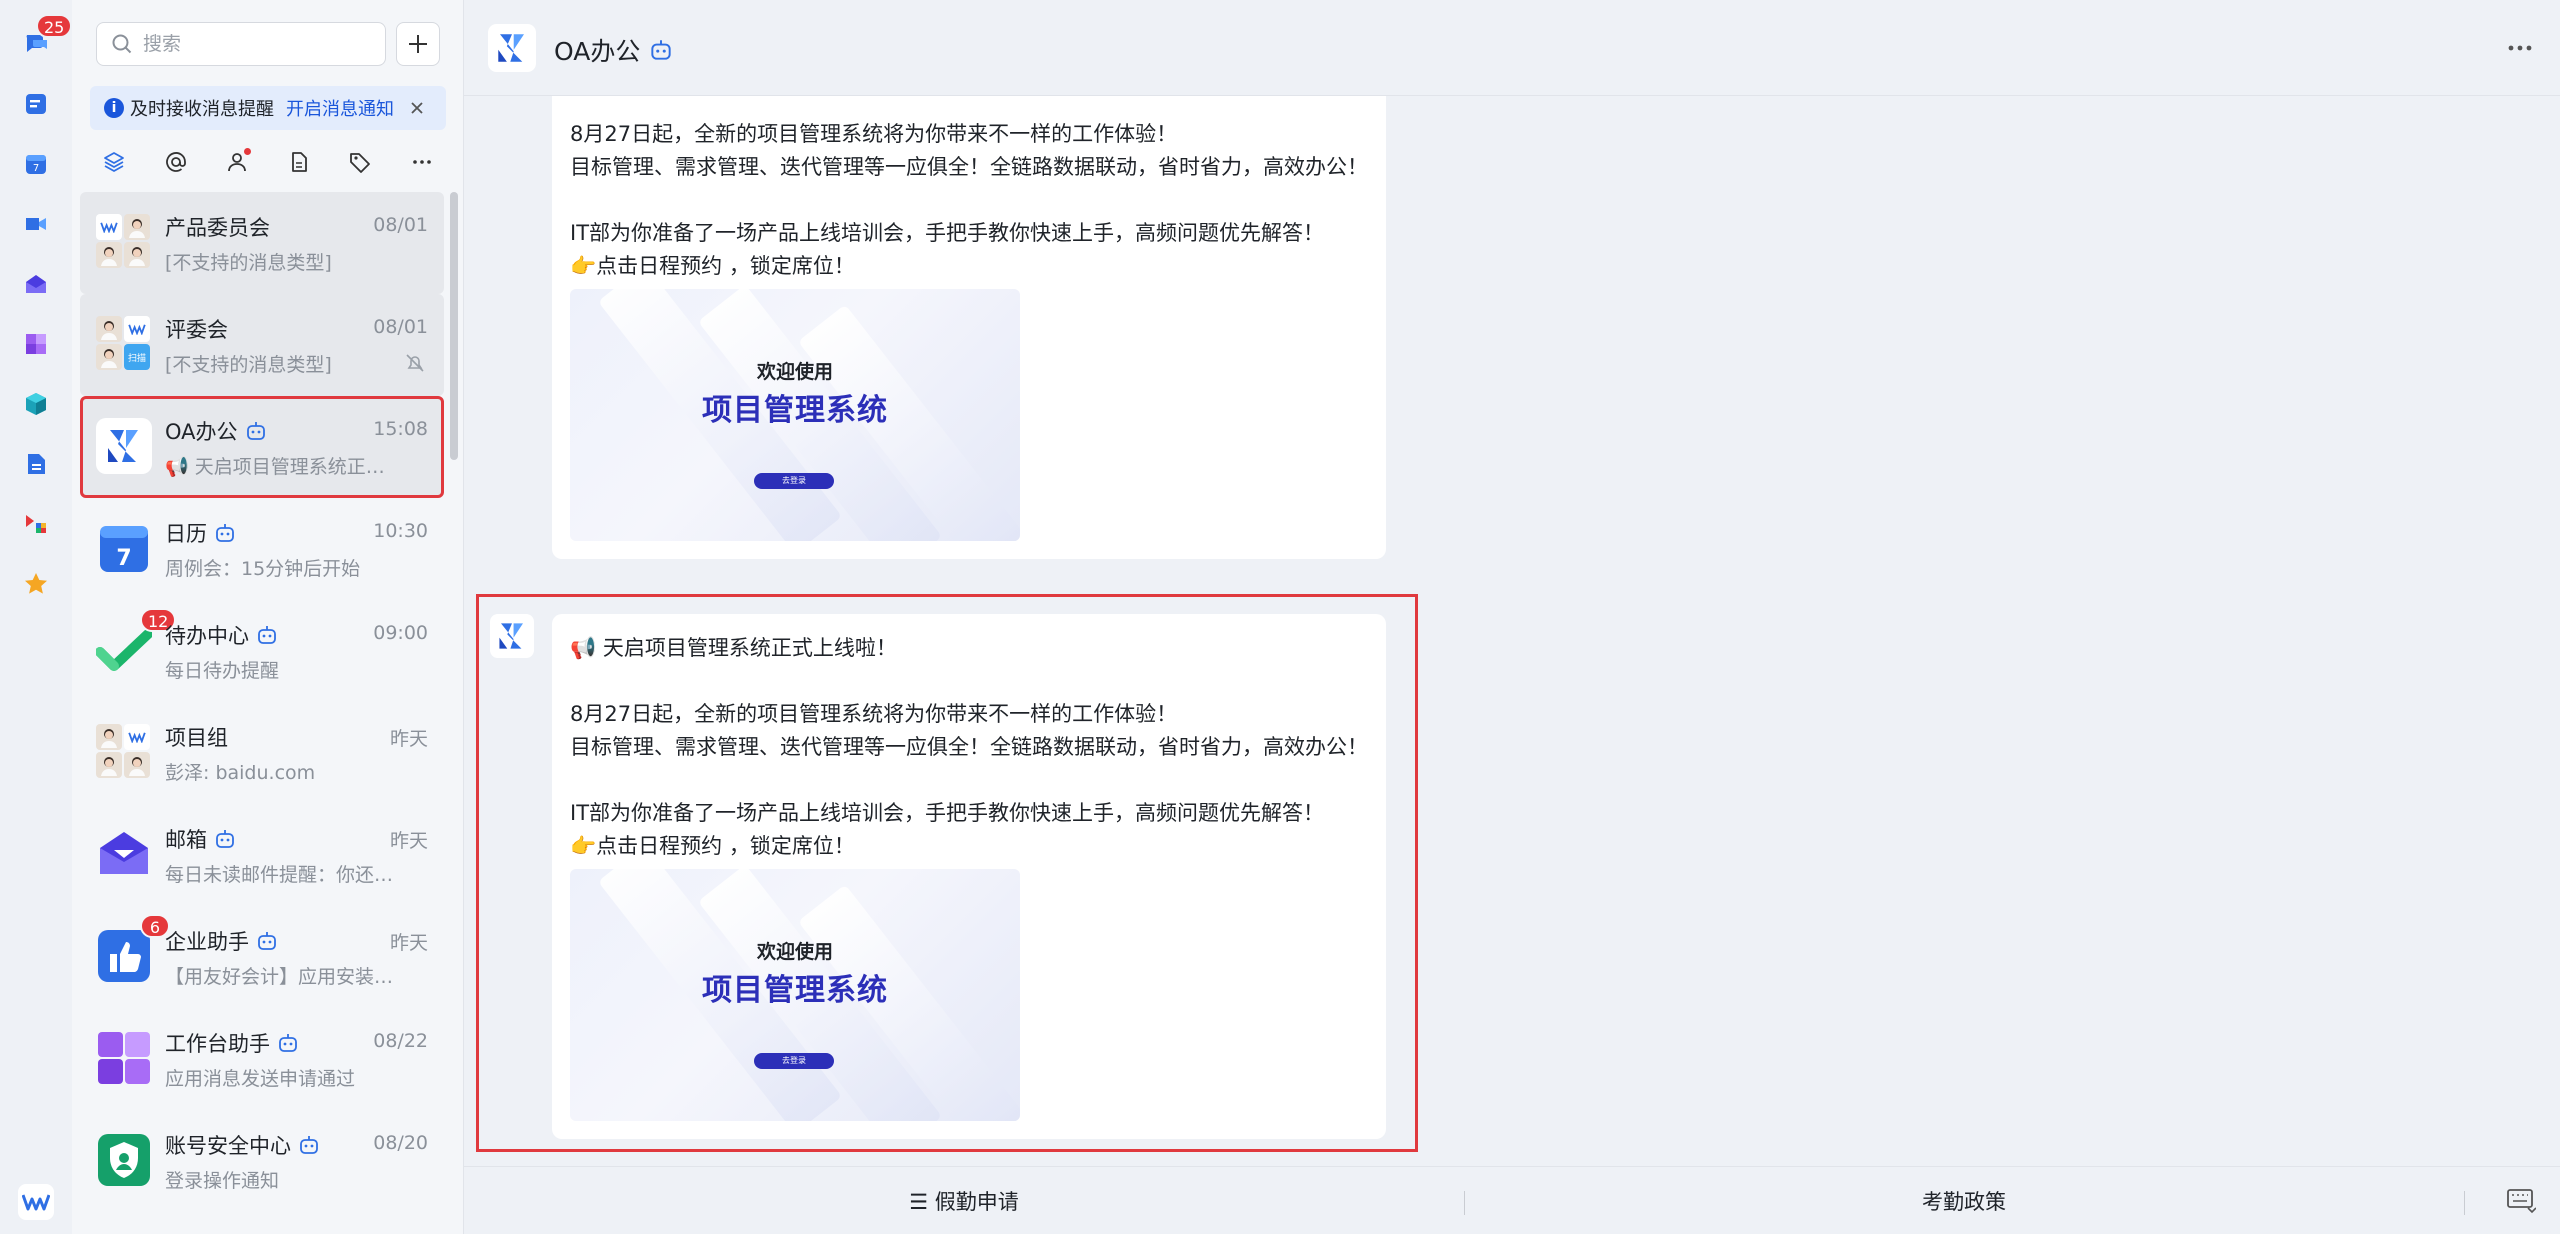 This screenshot has width=2560, height=1234. What do you see at coordinates (201, 533) in the screenshot?
I see `conversation-name: 日历` at bounding box center [201, 533].